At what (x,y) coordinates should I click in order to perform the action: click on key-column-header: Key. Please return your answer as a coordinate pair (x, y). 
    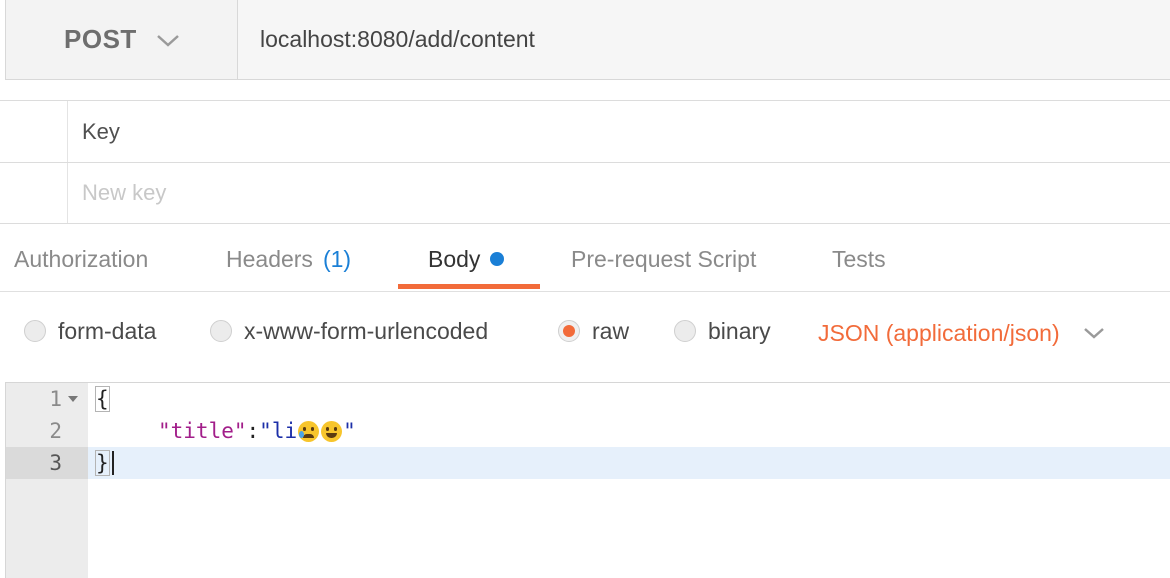
    Looking at the image, I should click on (101, 131).